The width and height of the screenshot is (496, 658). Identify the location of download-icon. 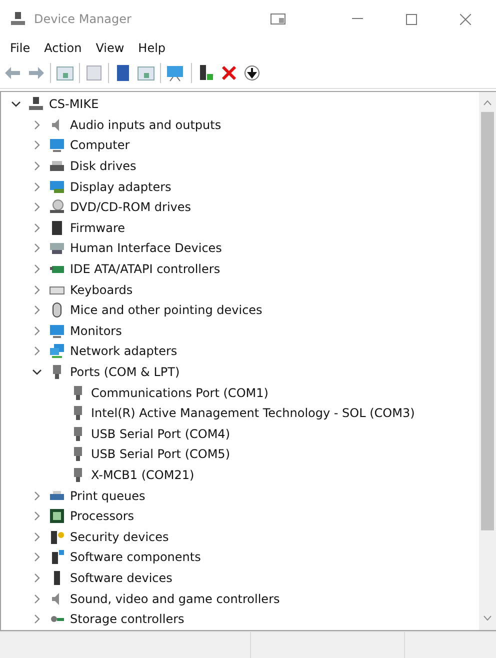
(252, 73).